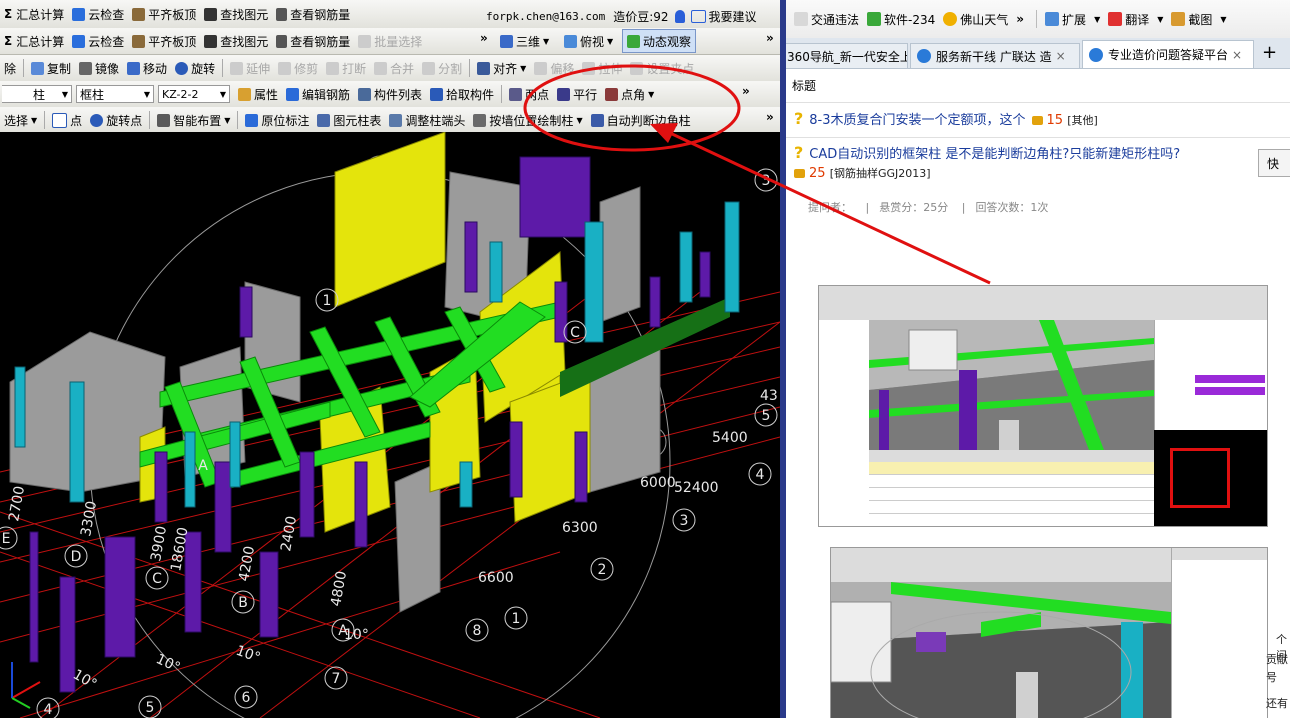 This screenshot has width=1290, height=718. Describe the element at coordinates (1223, 19) in the screenshot. I see `chevron-down-icon: ▼` at that location.